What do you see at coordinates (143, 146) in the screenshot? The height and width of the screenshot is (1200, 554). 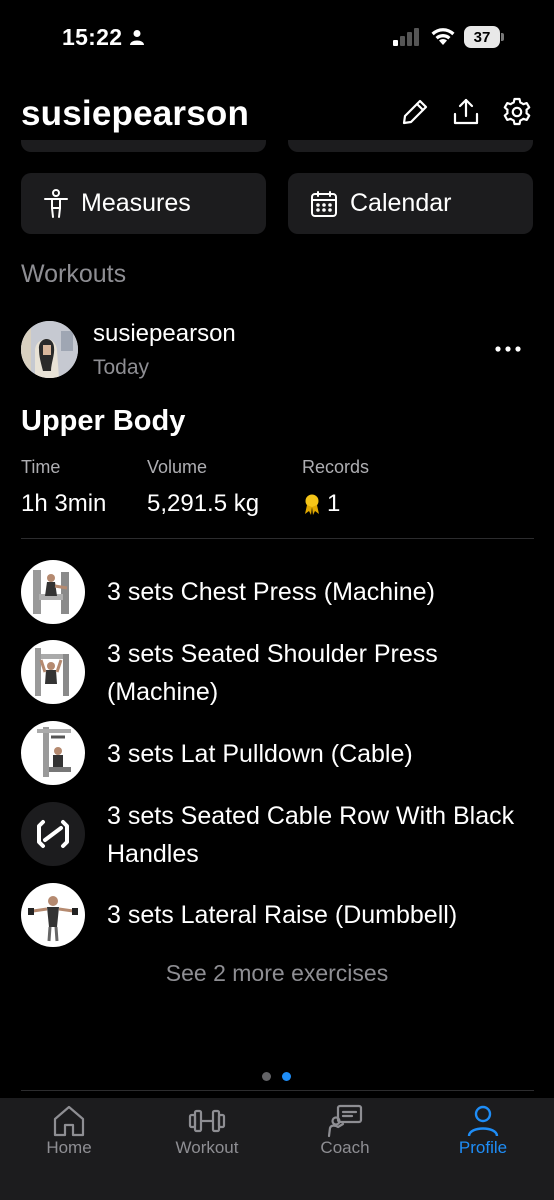 I see `partial-card-left` at bounding box center [143, 146].